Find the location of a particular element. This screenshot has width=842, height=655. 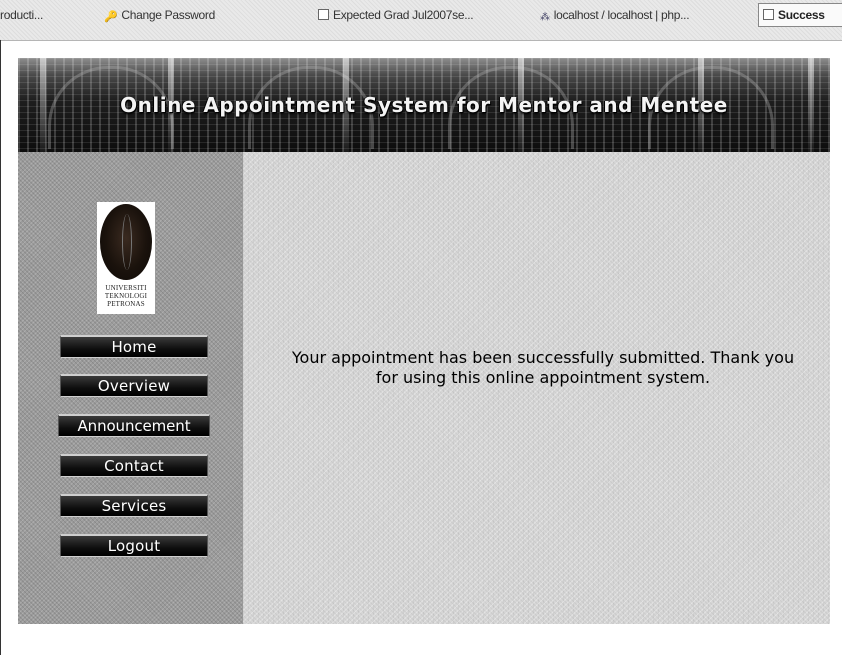

nav-announcement-button: Announcement is located at coordinates (134, 425).